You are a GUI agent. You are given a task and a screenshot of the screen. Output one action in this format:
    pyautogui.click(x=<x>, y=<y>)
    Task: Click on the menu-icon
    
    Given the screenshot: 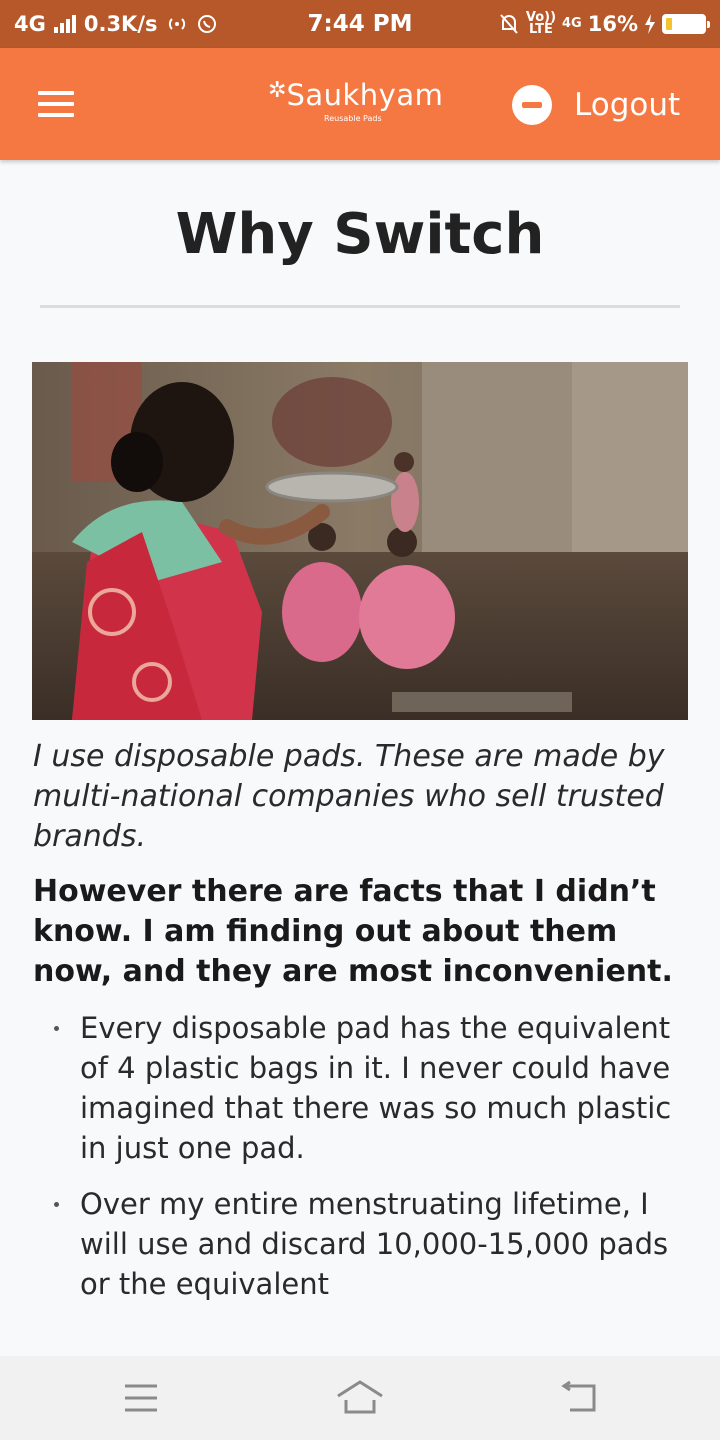 What is the action you would take?
    pyautogui.click(x=56, y=104)
    